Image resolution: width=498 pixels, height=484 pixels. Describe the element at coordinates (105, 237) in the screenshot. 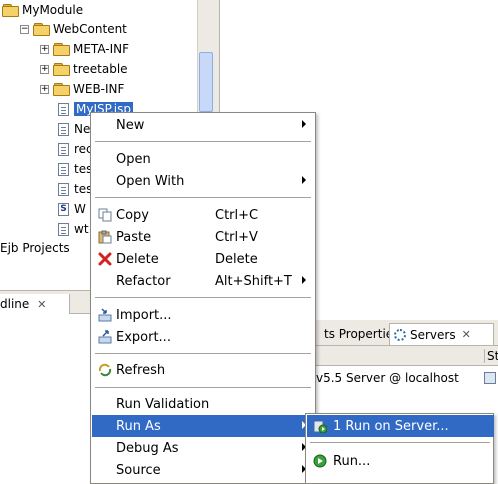

I see `paste-icon` at that location.